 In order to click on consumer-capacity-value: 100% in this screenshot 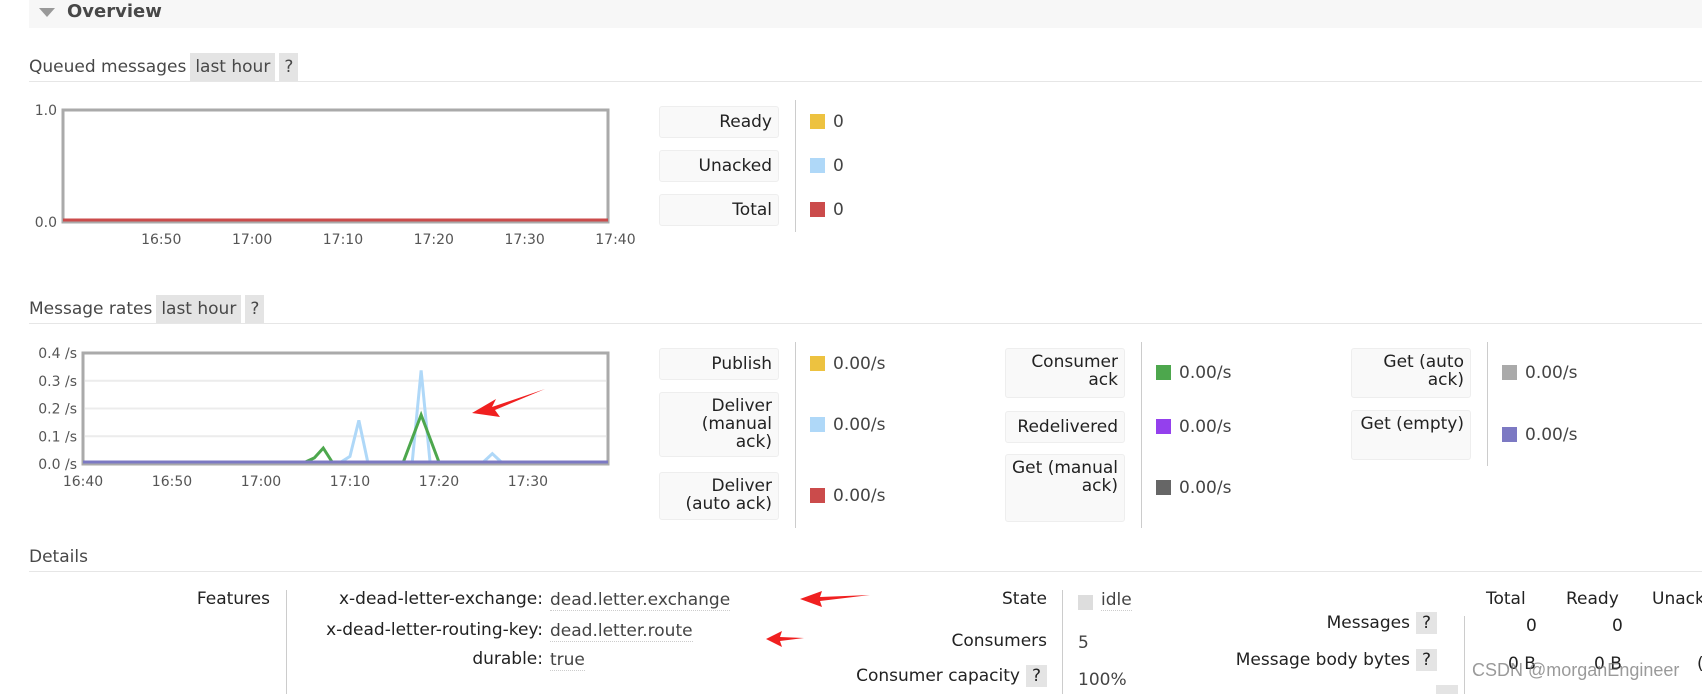, I will do `click(1102, 680)`.